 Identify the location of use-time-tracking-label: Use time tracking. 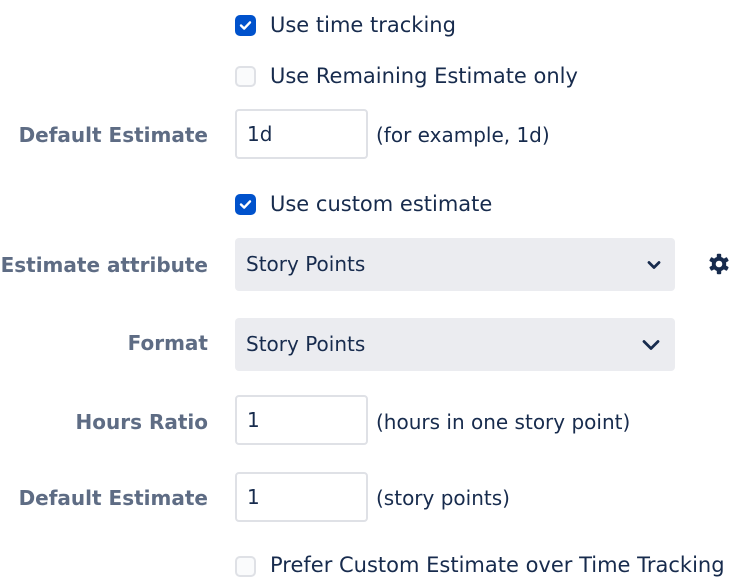
(363, 25).